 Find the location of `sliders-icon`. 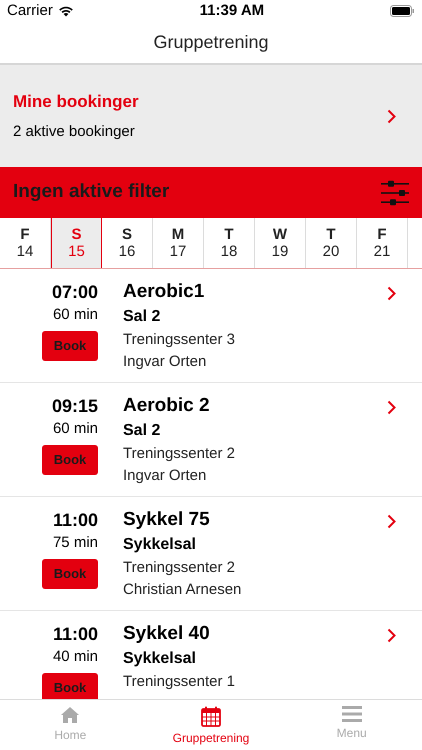

sliders-icon is located at coordinates (395, 193).